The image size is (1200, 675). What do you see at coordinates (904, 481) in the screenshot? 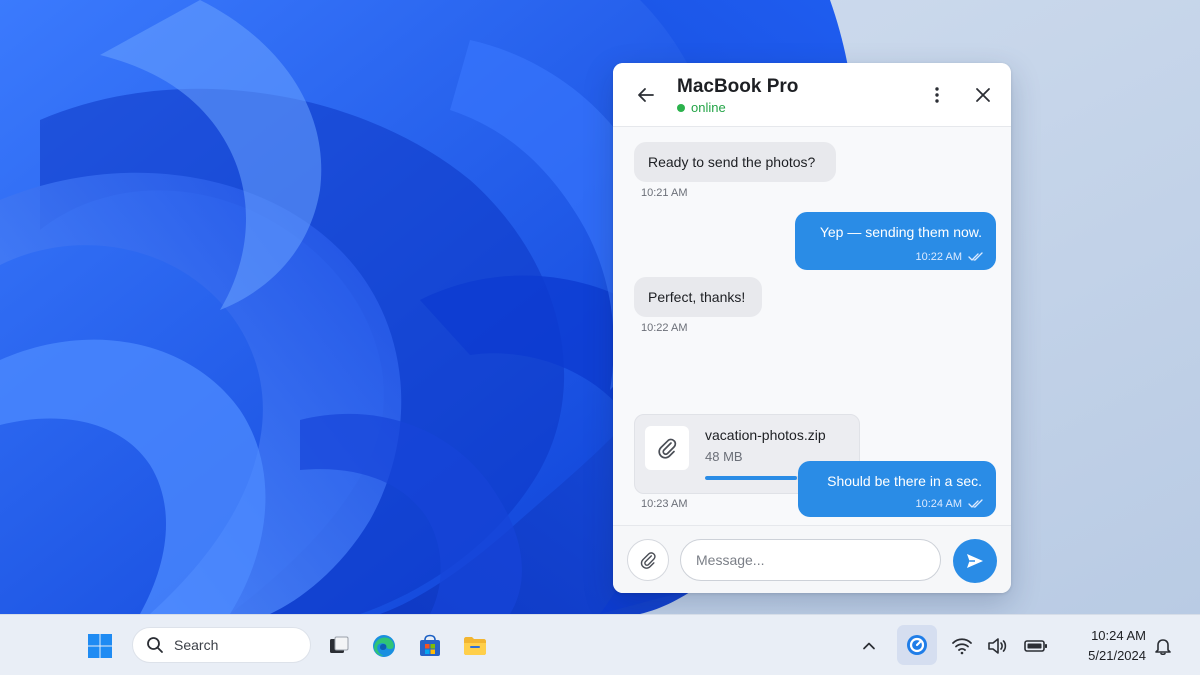
I see `message-text: Should be there in a sec.` at bounding box center [904, 481].